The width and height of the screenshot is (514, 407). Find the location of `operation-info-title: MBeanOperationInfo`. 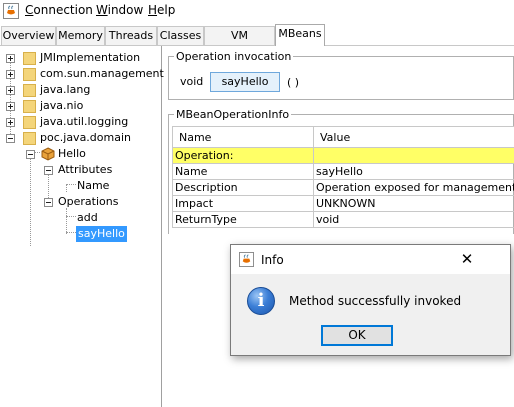

operation-info-title: MBeanOperationInfo is located at coordinates (233, 114).